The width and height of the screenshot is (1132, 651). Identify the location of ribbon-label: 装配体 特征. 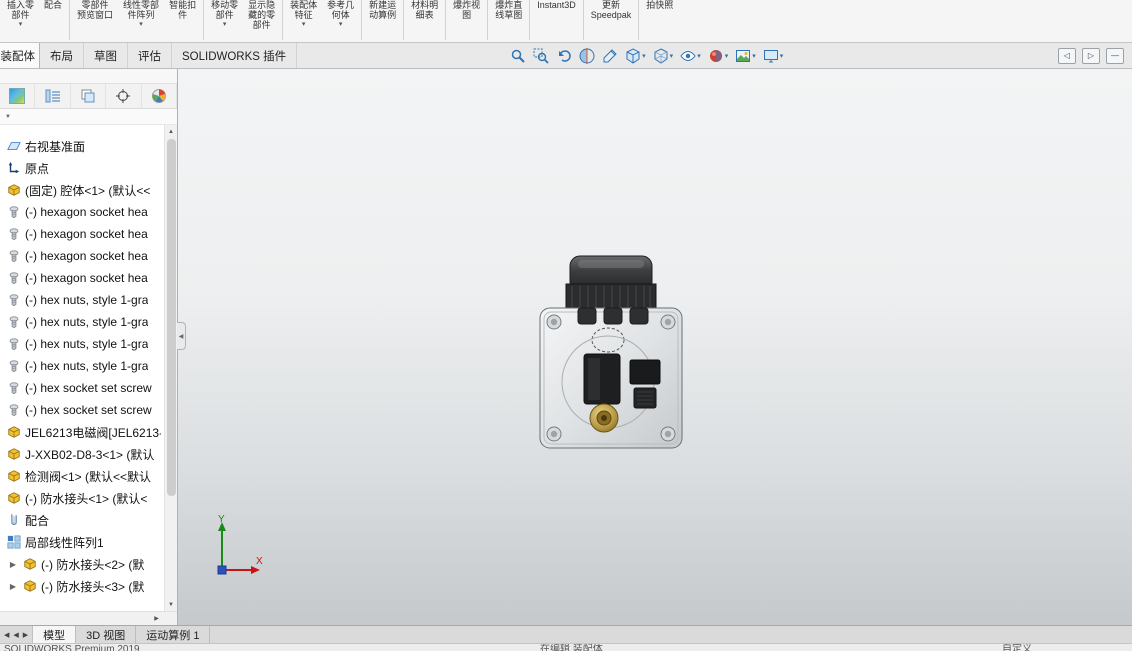
(304, 10).